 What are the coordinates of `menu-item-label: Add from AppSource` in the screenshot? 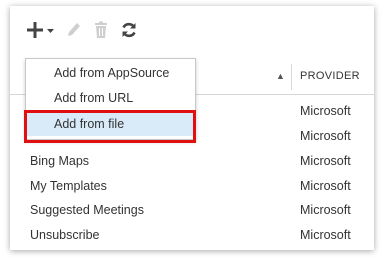 It's located at (112, 73).